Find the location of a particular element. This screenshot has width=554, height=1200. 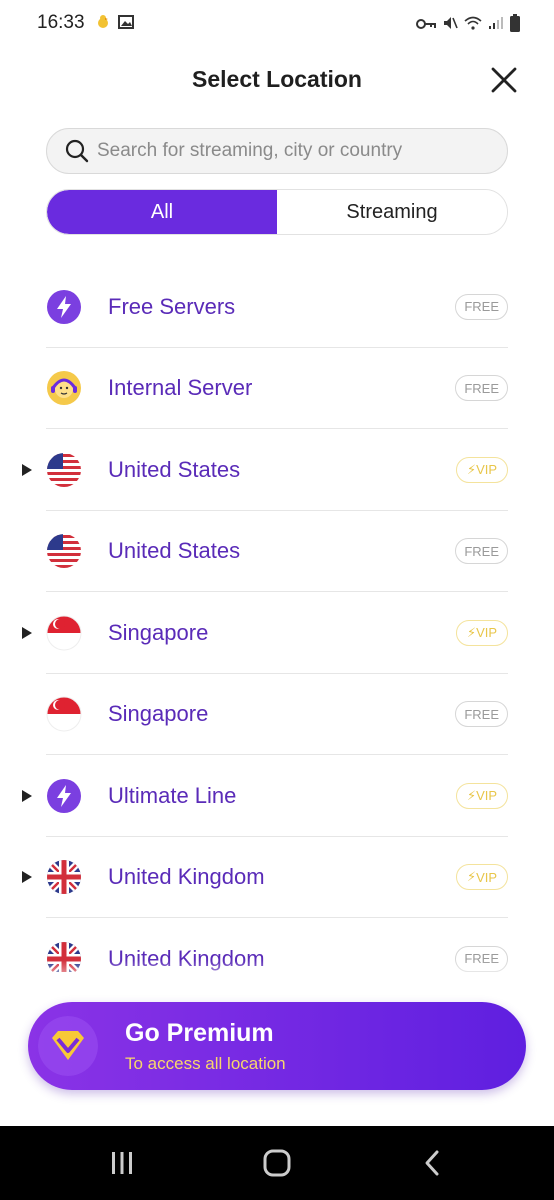

mute-icon is located at coordinates (450, 25).